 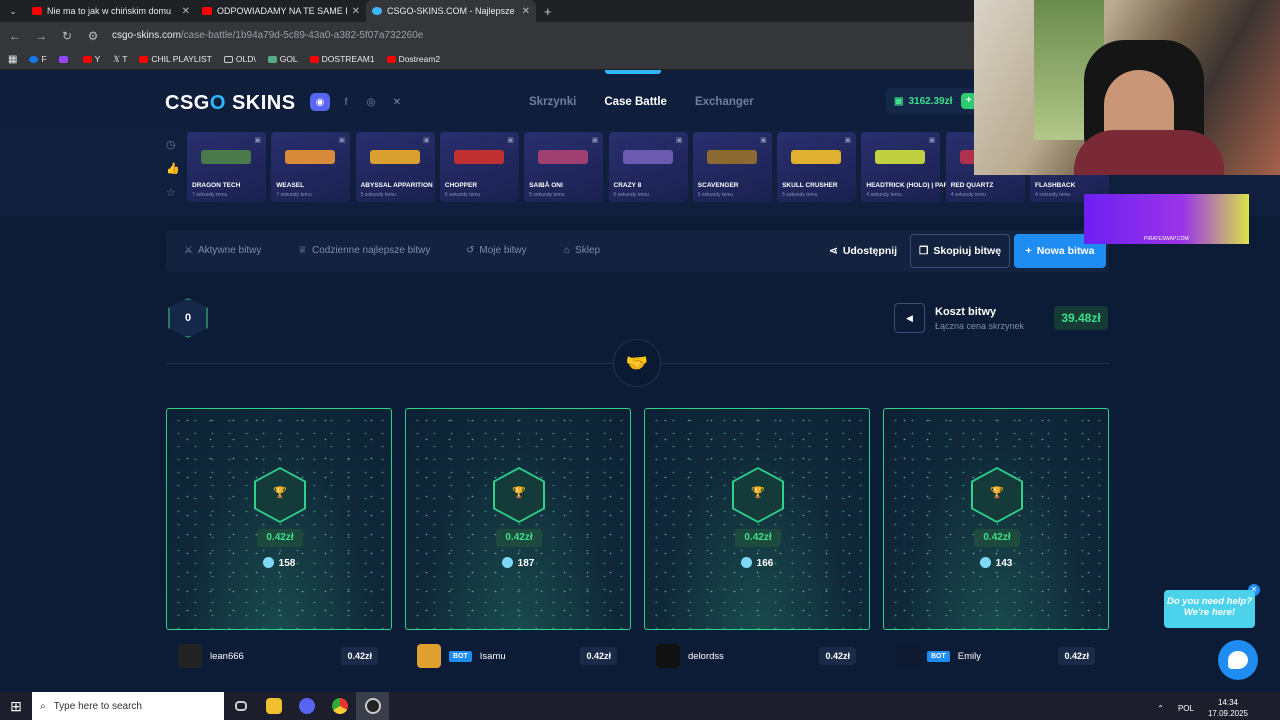 What do you see at coordinates (216, 185) in the screenshot?
I see `drop-skin-name: DRAGON TECH` at bounding box center [216, 185].